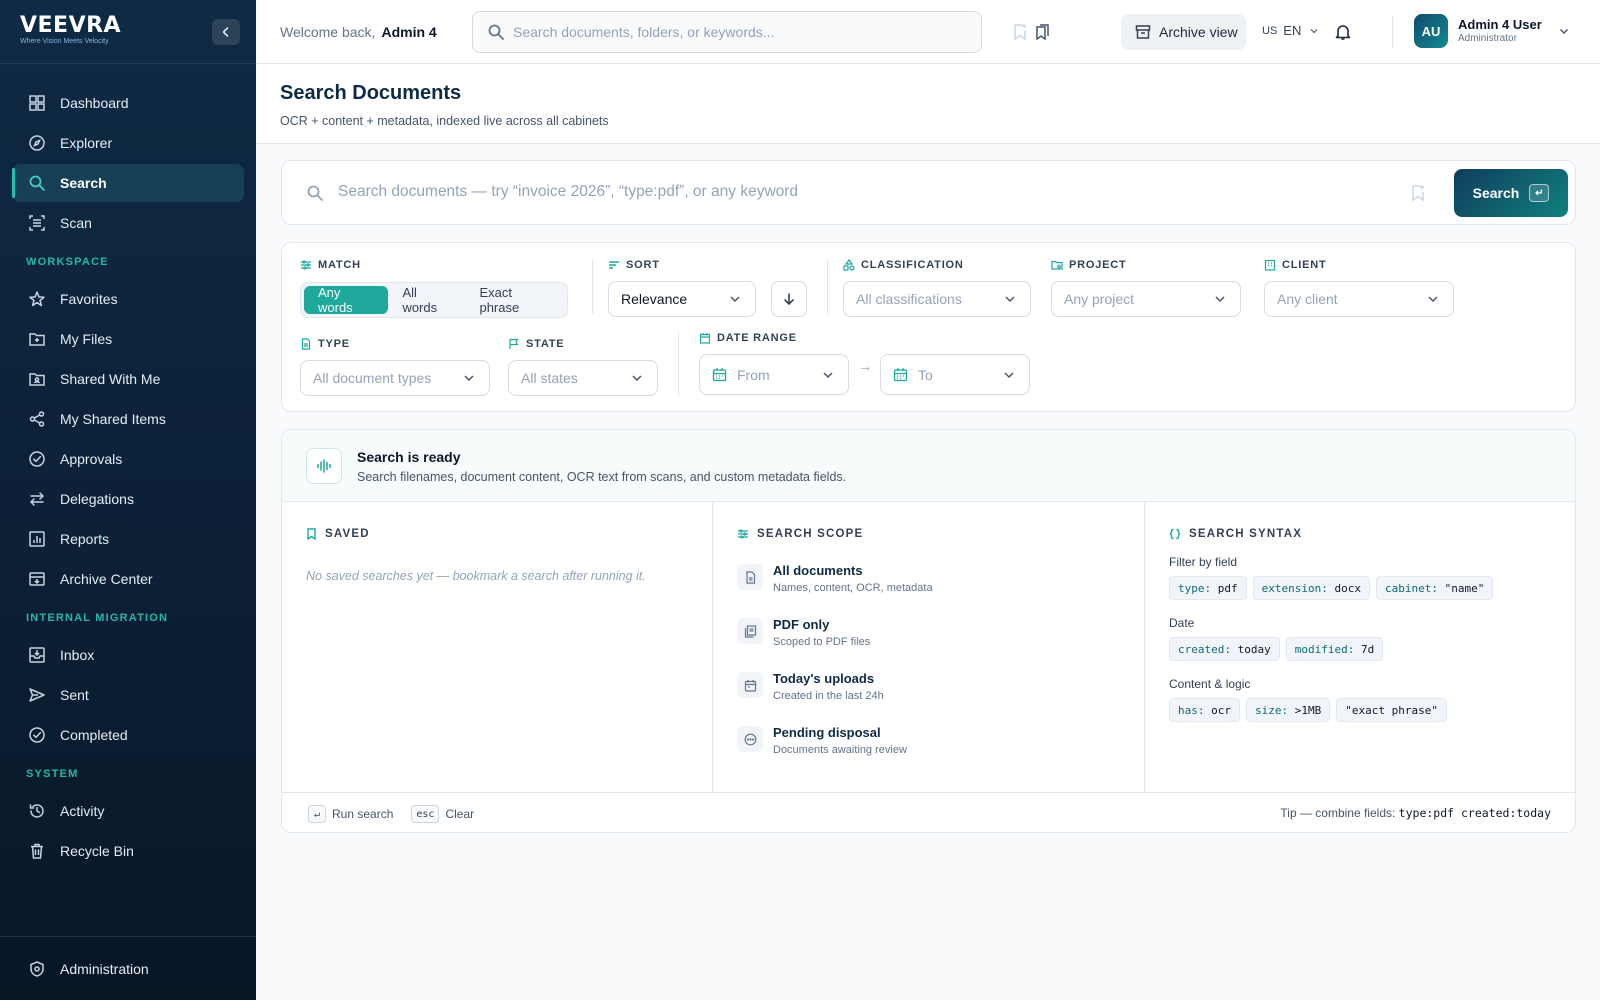 The height and width of the screenshot is (1000, 1600). Describe the element at coordinates (86, 143) in the screenshot. I see `sidebar-item-label: Explorer` at that location.